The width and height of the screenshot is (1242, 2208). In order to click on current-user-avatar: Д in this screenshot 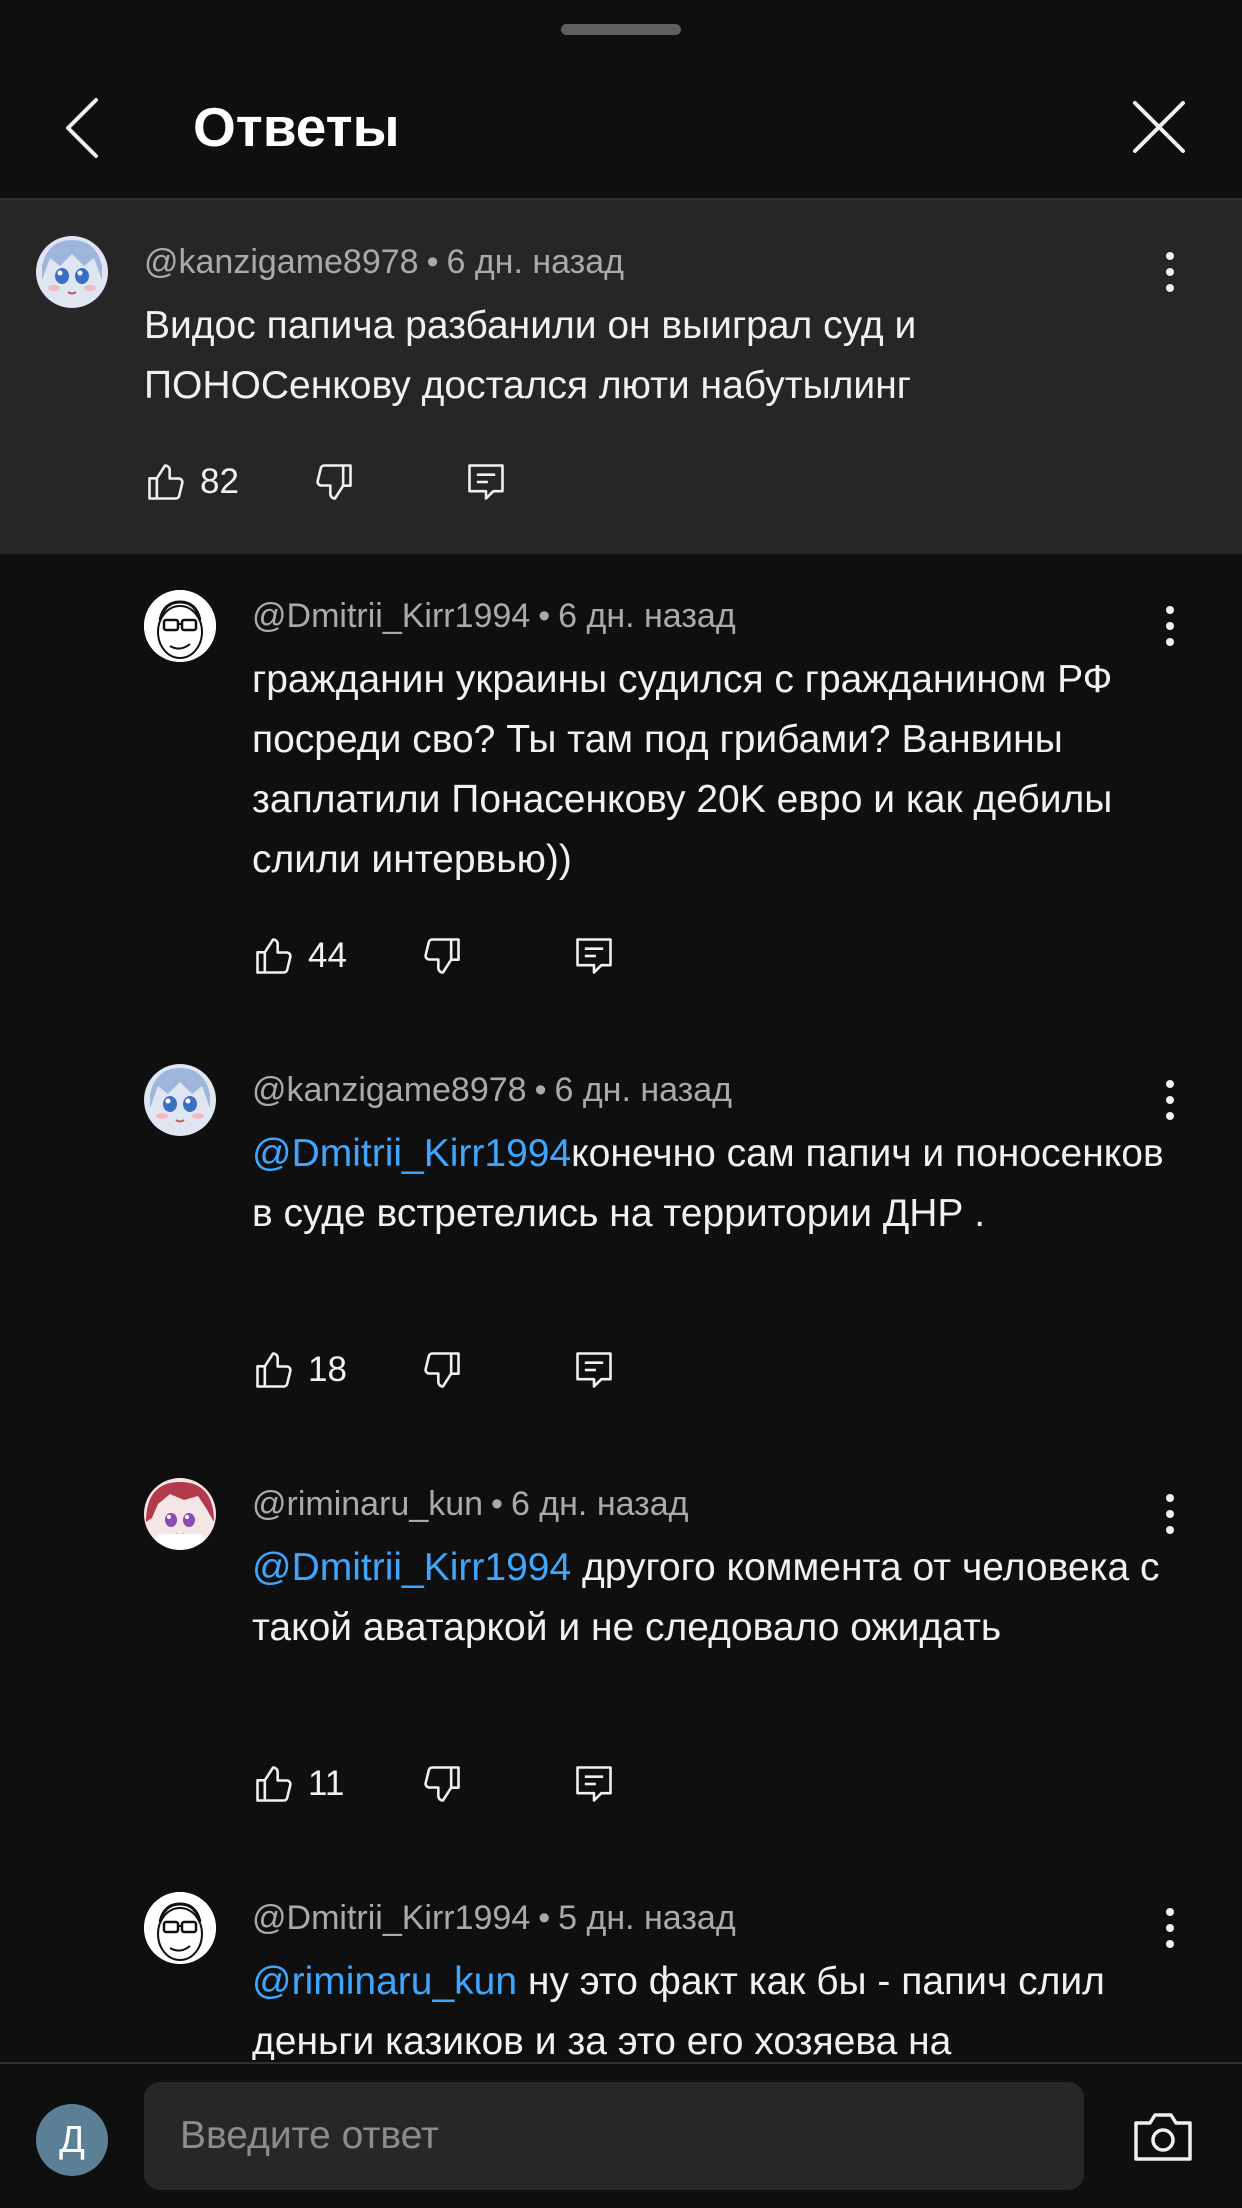, I will do `click(72, 2140)`.